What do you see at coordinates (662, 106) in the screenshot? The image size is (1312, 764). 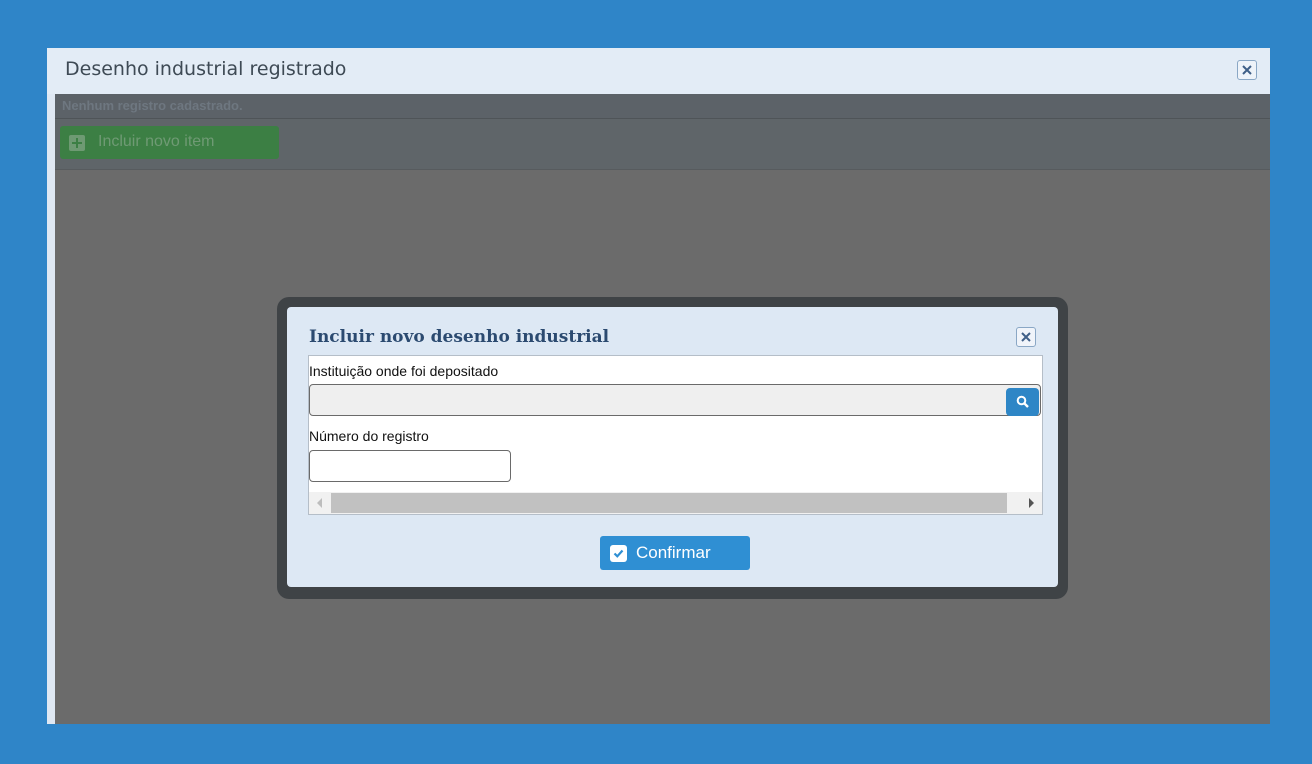 I see `empty-row: Nenhum registro cadastrado.` at bounding box center [662, 106].